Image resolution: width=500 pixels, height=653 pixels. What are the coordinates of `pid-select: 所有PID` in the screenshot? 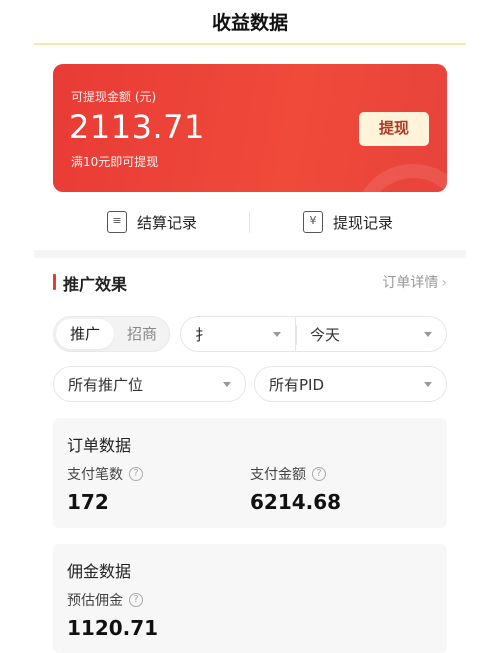 It's located at (350, 384).